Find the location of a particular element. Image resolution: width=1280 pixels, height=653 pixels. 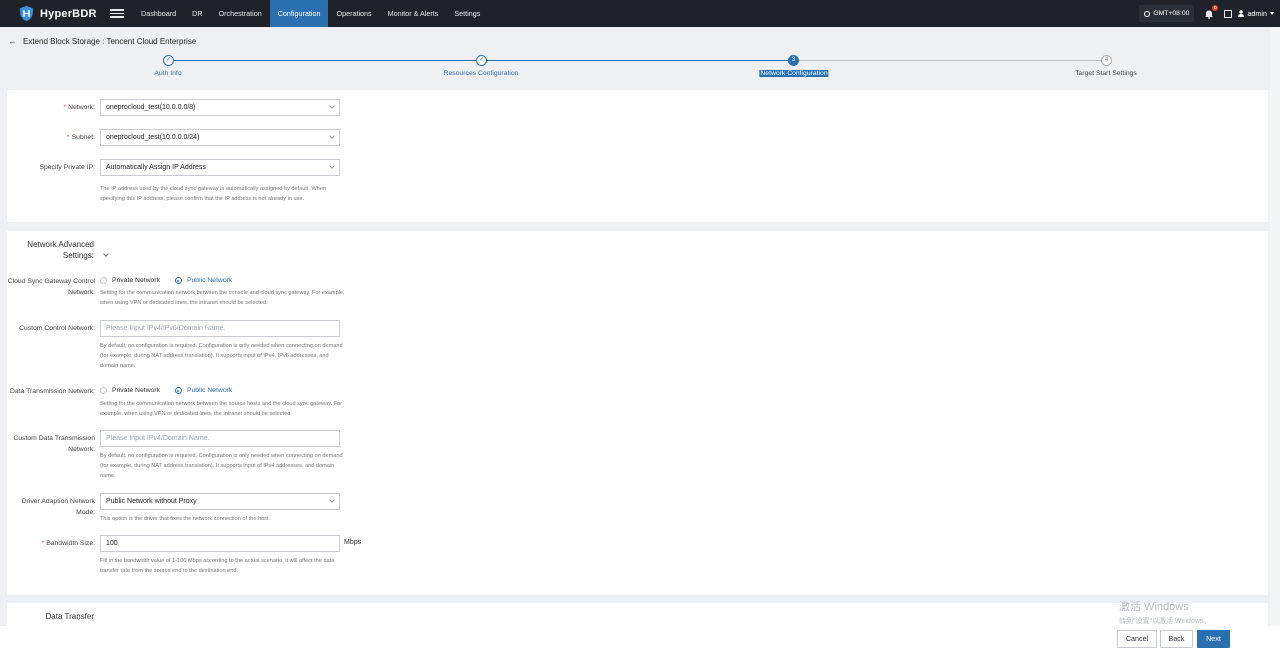

custom-control-label: Custom Control Network: is located at coordinates (57, 328).